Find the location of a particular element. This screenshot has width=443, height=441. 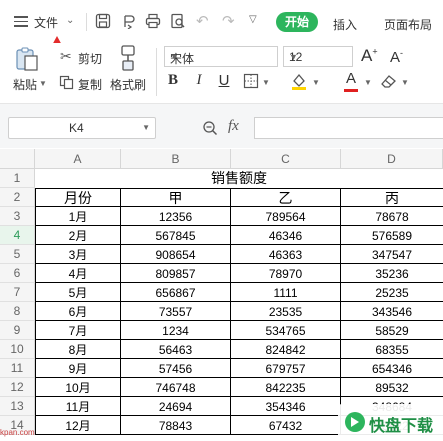

table-cell: 842235 is located at coordinates (286, 387).